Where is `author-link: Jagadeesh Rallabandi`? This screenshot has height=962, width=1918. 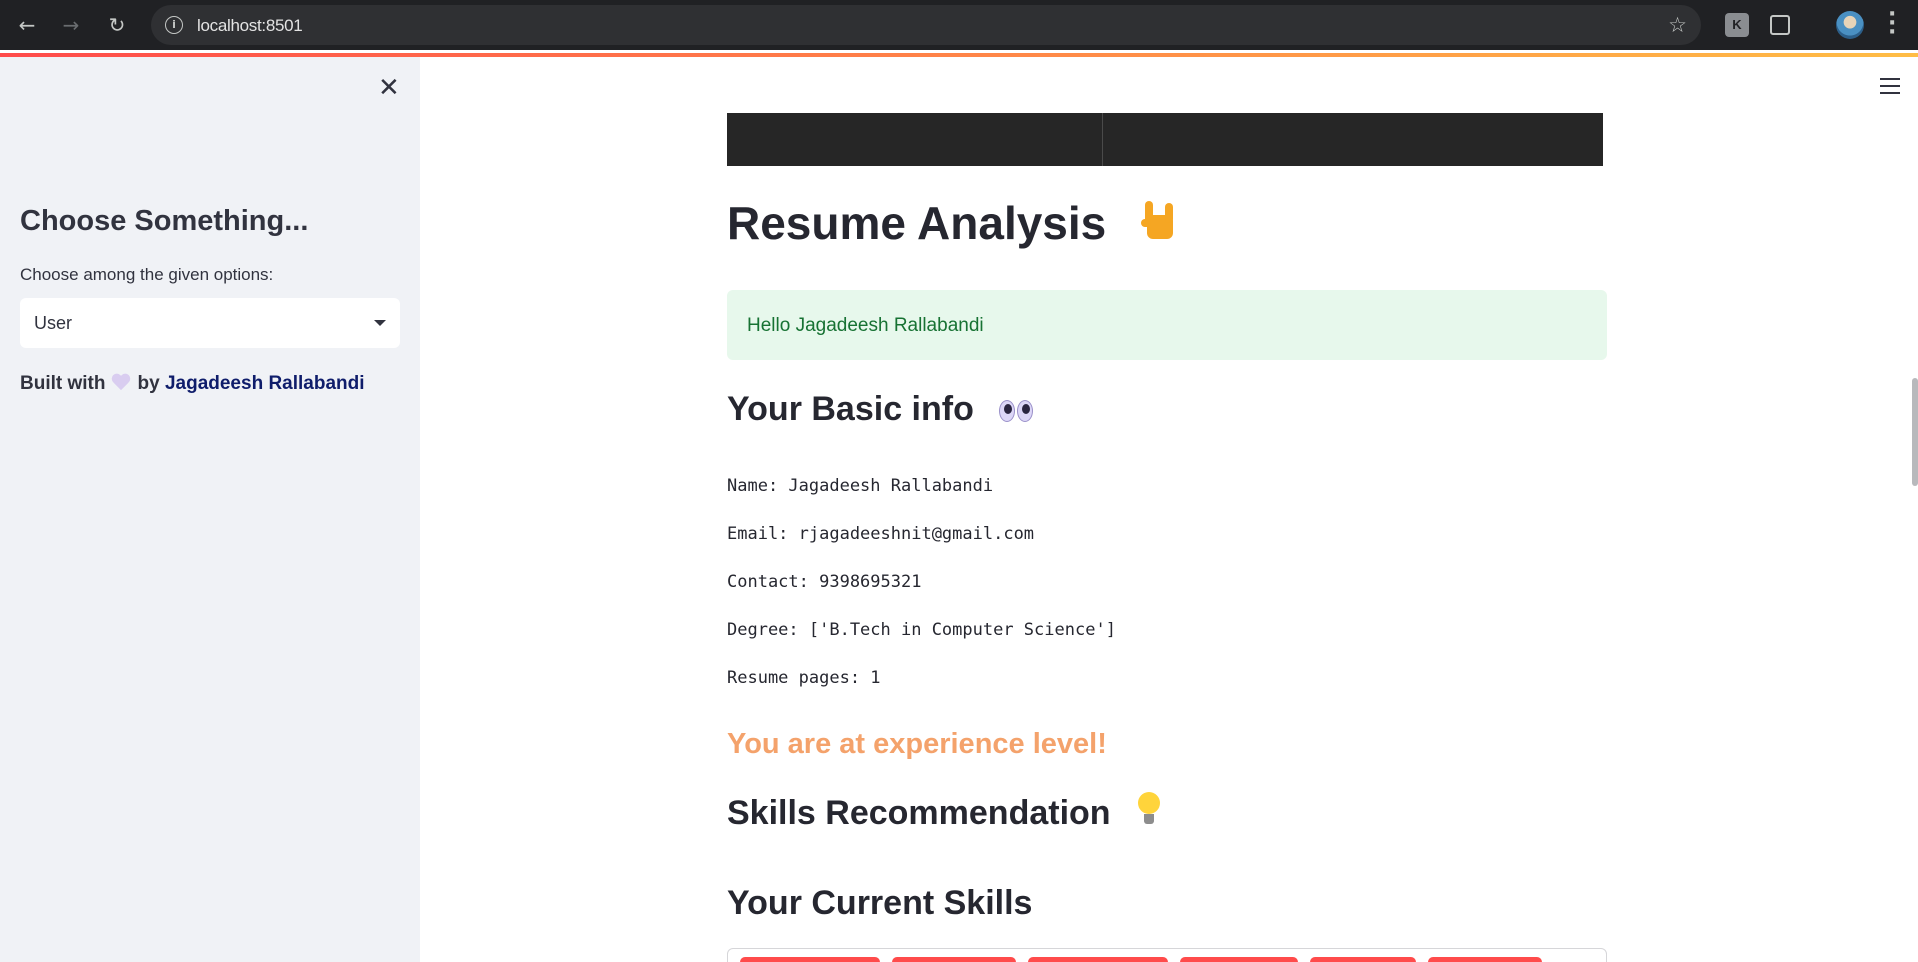 author-link: Jagadeesh Rallabandi is located at coordinates (265, 383).